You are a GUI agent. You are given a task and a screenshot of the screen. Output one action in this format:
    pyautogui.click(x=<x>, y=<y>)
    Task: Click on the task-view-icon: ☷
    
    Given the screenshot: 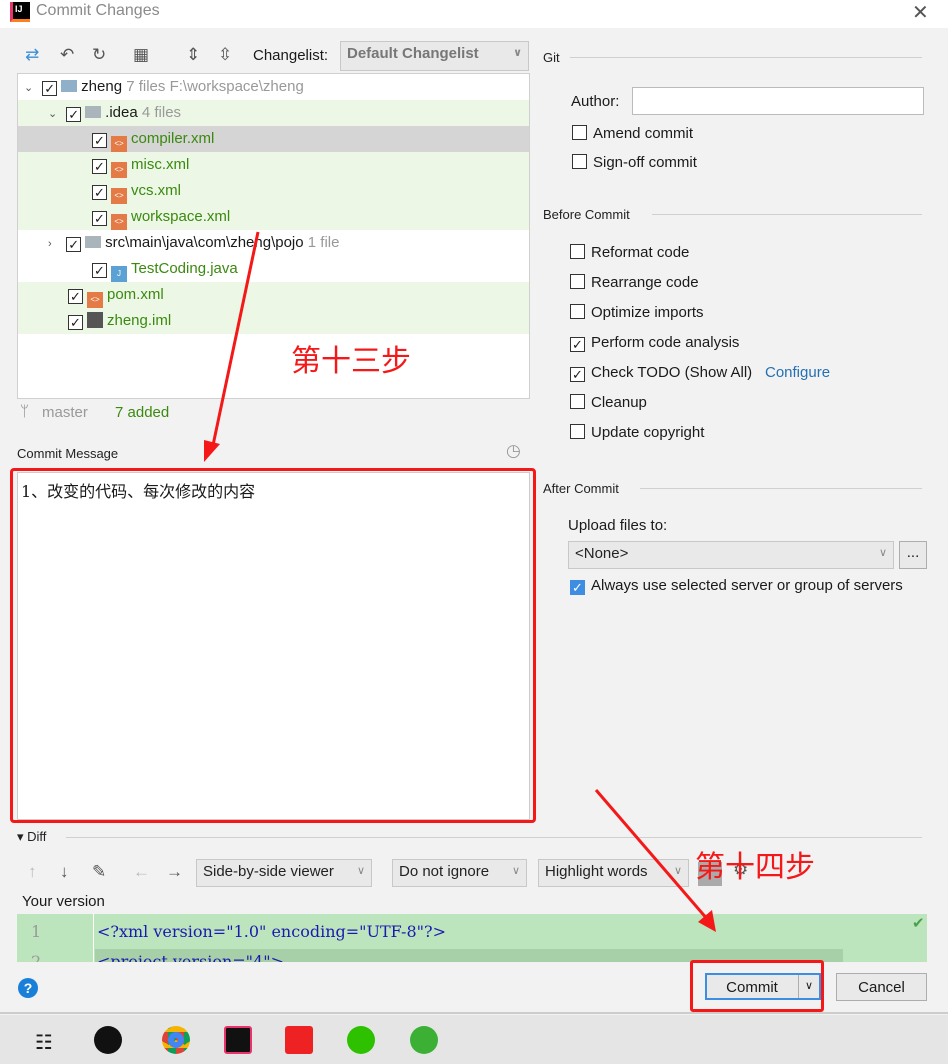 What is the action you would take?
    pyautogui.click(x=44, y=1042)
    